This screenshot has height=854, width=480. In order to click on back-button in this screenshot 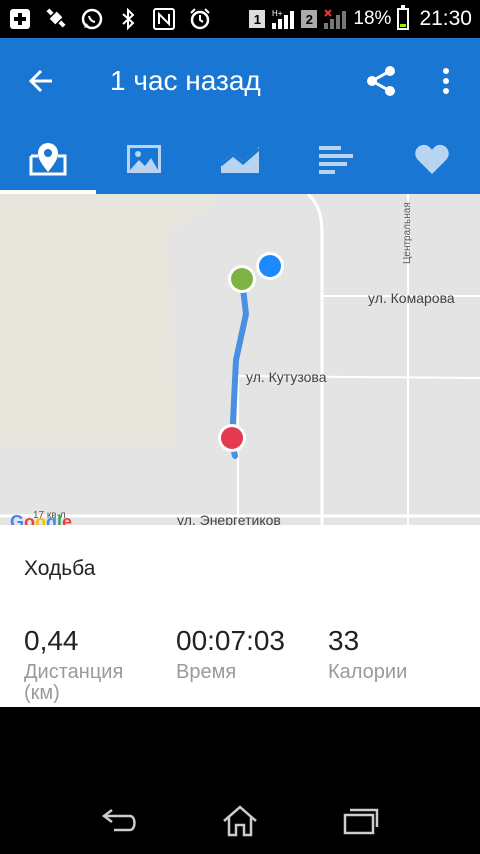, I will do `click(41, 81)`.